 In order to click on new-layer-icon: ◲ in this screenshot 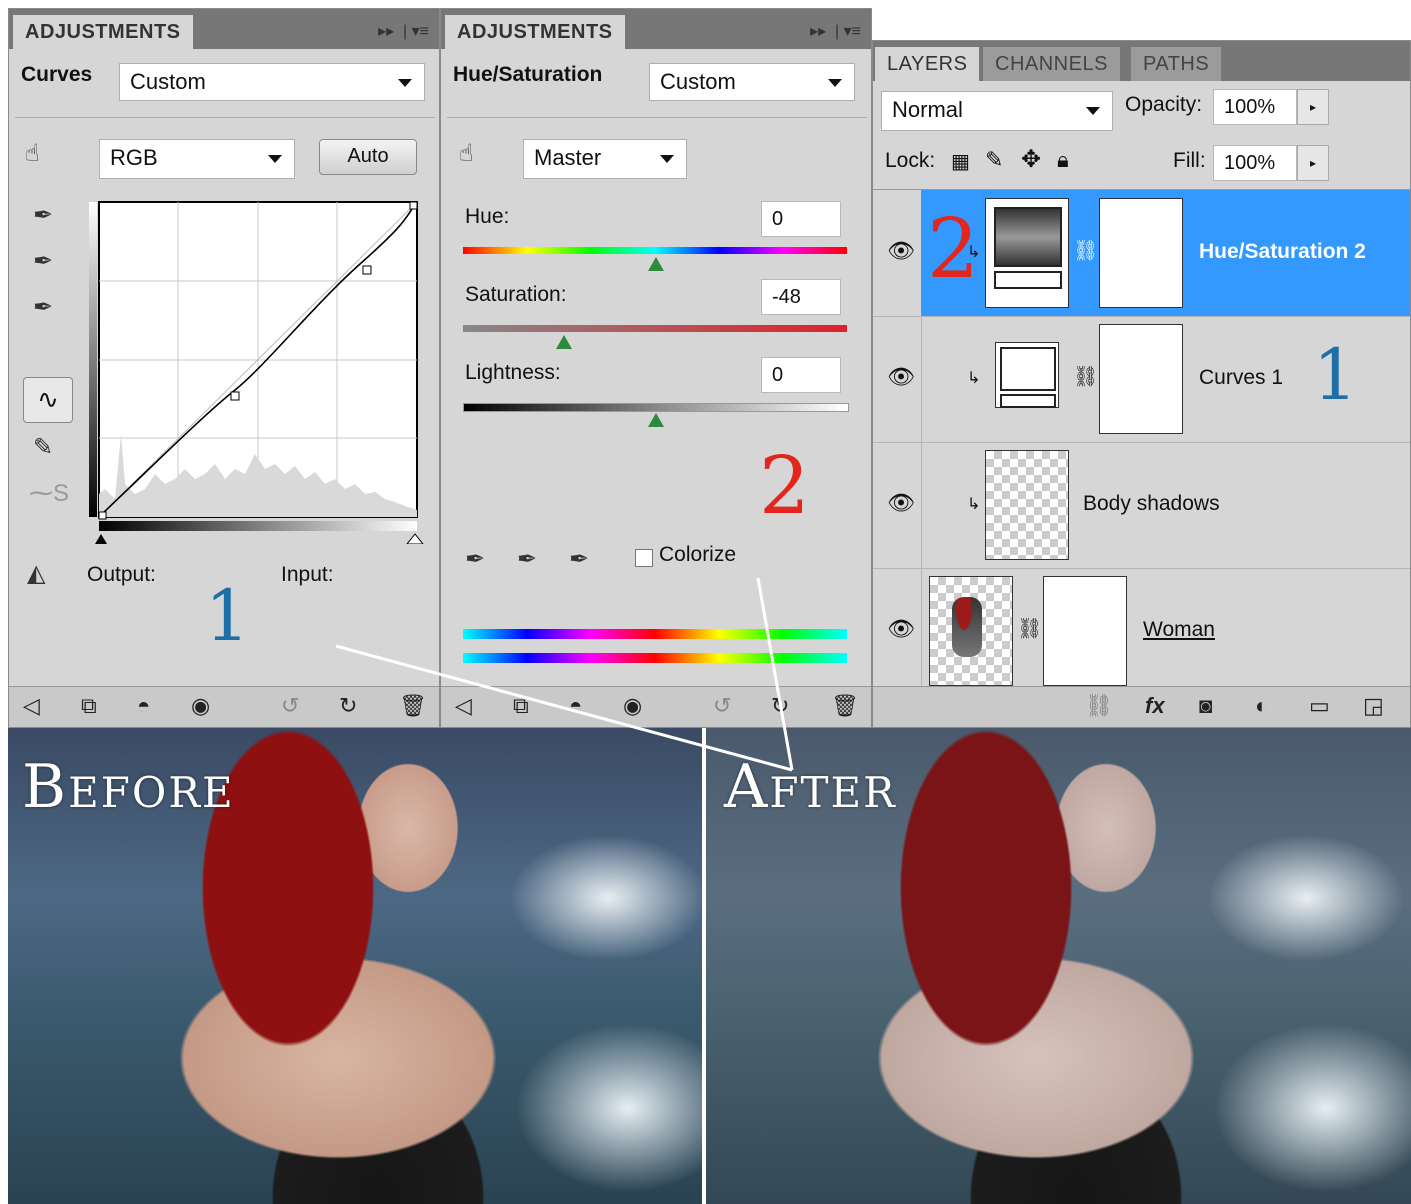, I will do `click(1373, 706)`.